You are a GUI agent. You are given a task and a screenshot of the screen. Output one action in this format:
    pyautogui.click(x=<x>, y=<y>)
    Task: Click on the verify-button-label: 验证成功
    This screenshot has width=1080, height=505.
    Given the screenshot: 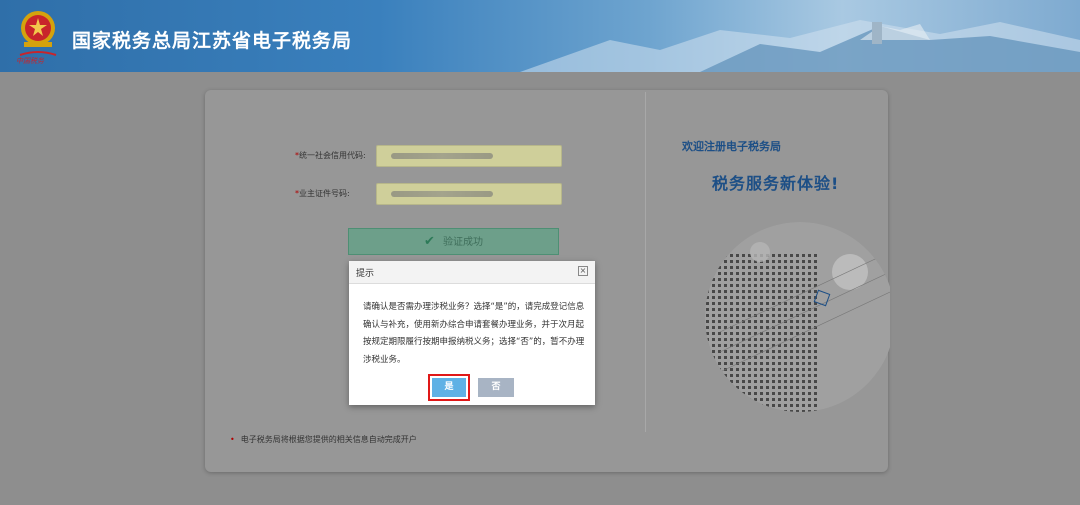 What is the action you would take?
    pyautogui.click(x=462, y=242)
    